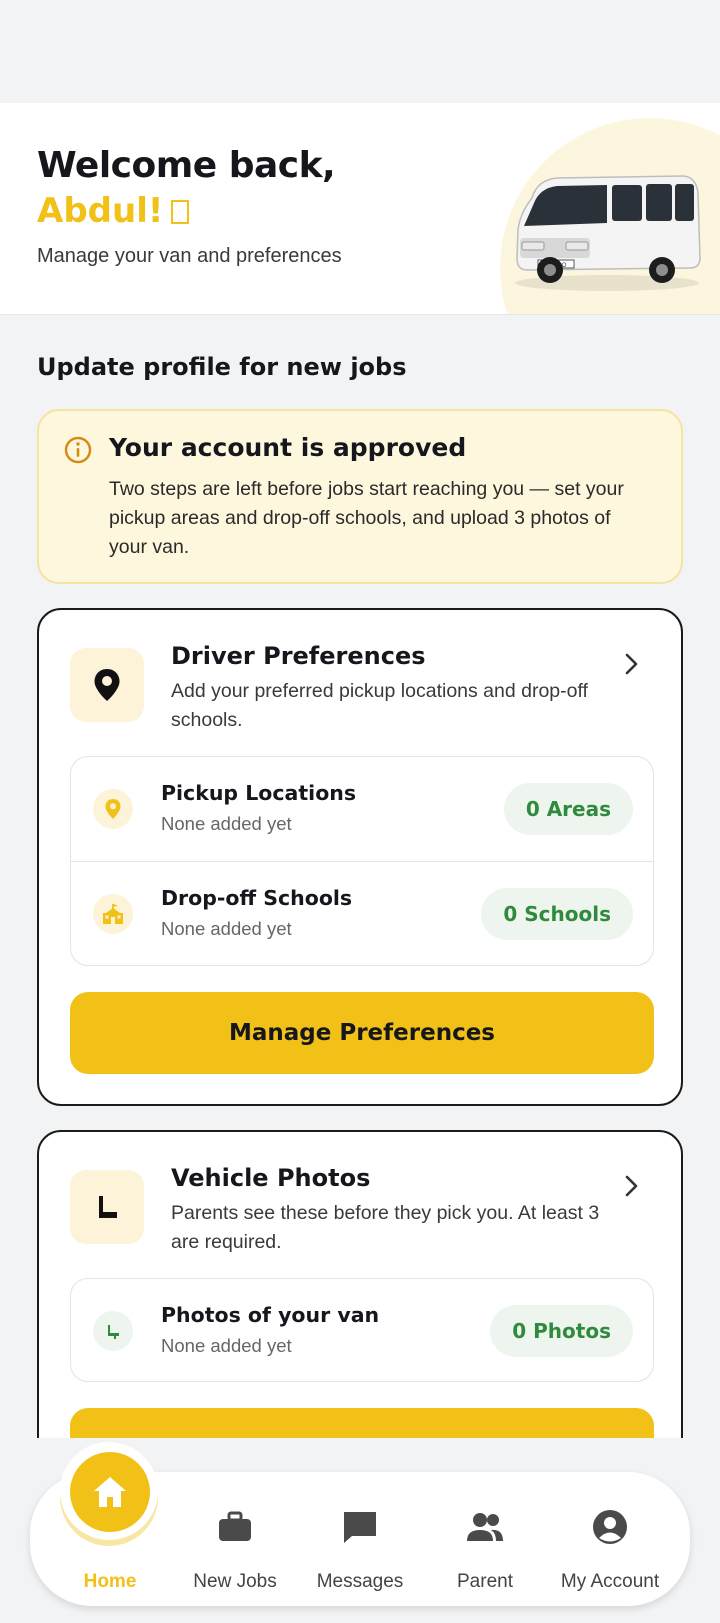 The image size is (720, 1623). Describe the element at coordinates (189, 256) in the screenshot. I see `header-subtitle: Manage your van and preferences` at that location.